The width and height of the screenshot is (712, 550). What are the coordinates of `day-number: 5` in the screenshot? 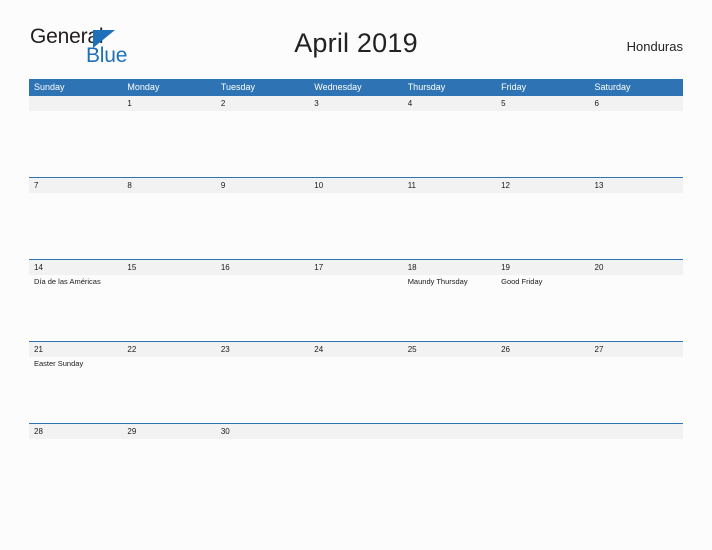 It's located at (542, 103).